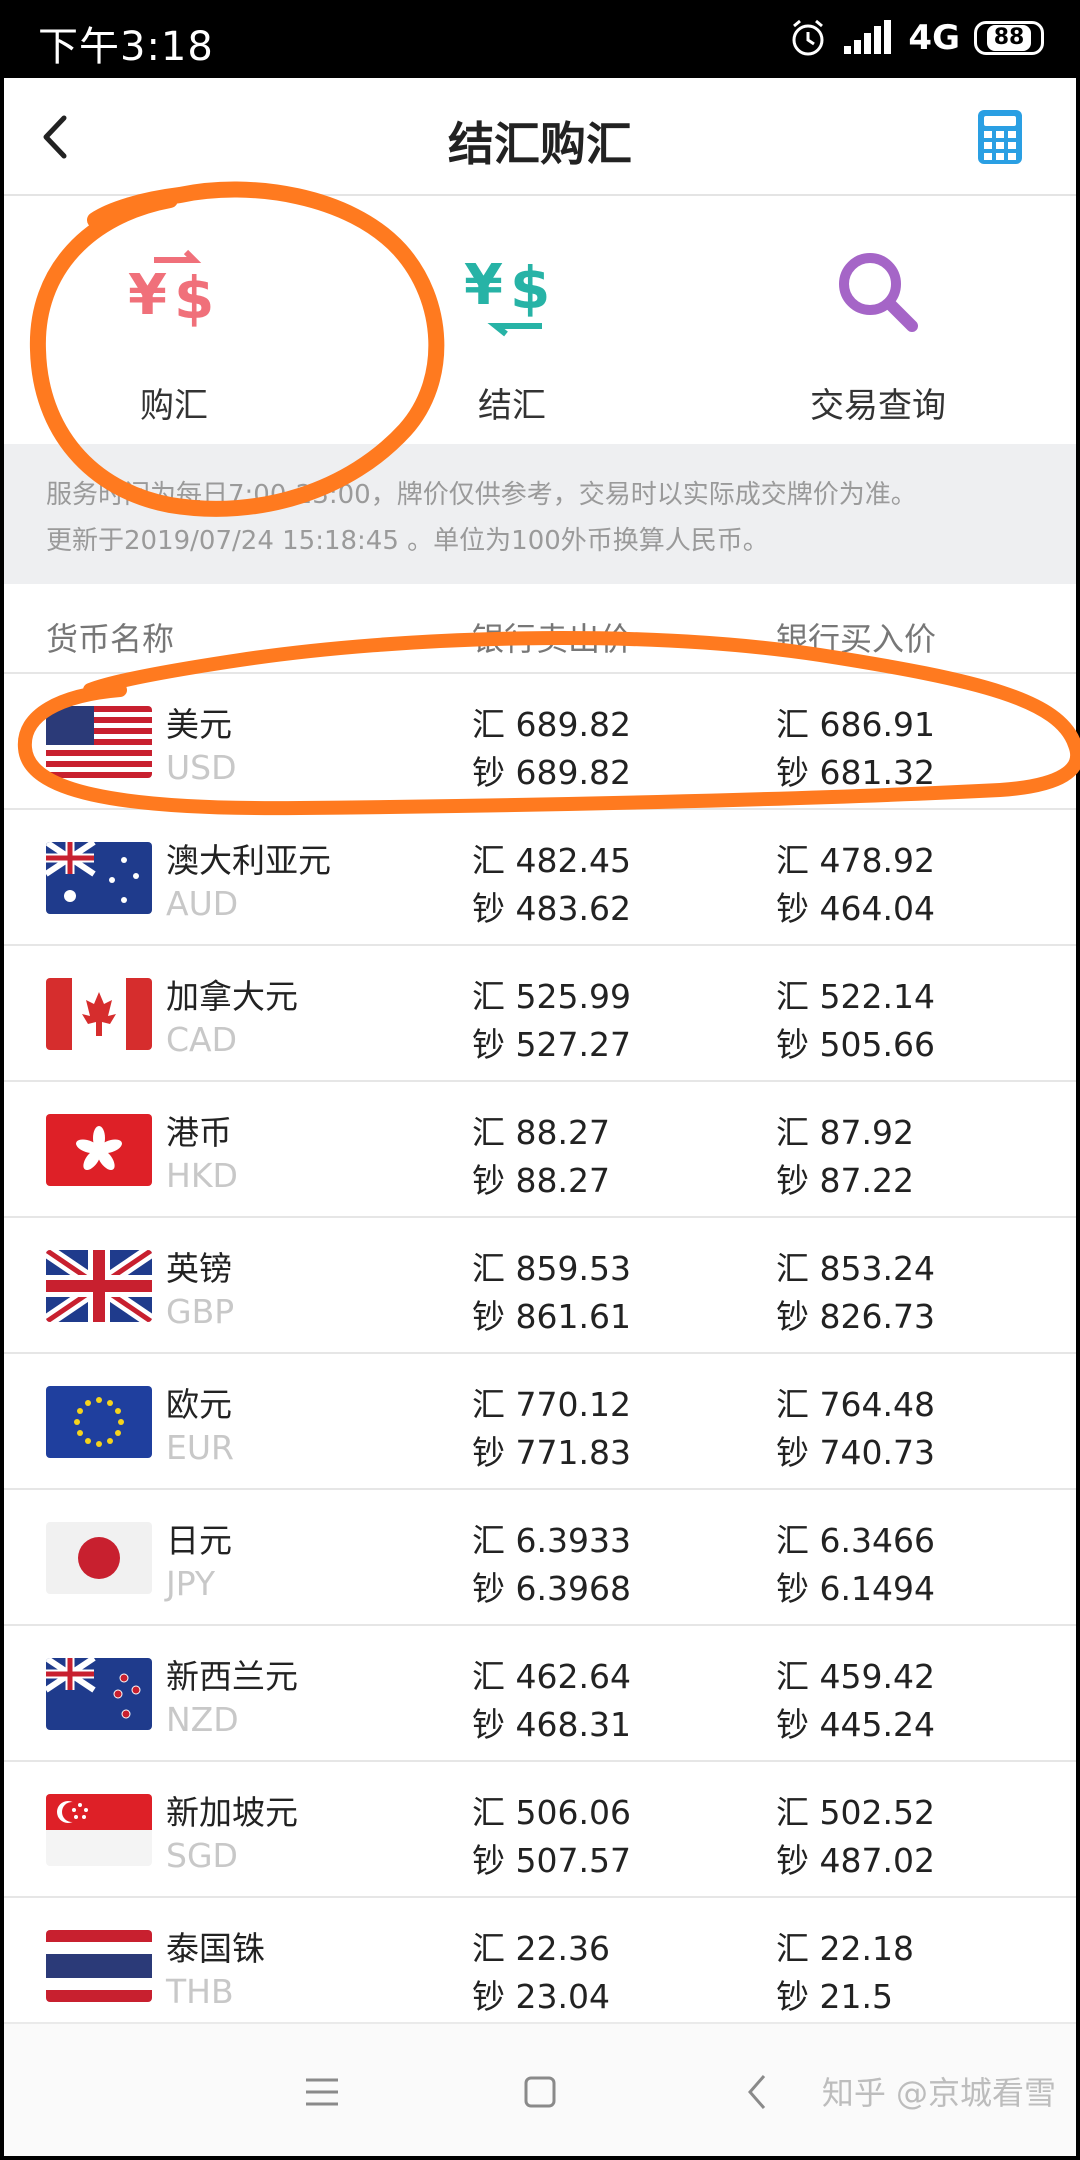 The height and width of the screenshot is (2160, 1080). What do you see at coordinates (855, 1540) in the screenshot?
I see `buy-transfer-rate: 汇 6.3466` at bounding box center [855, 1540].